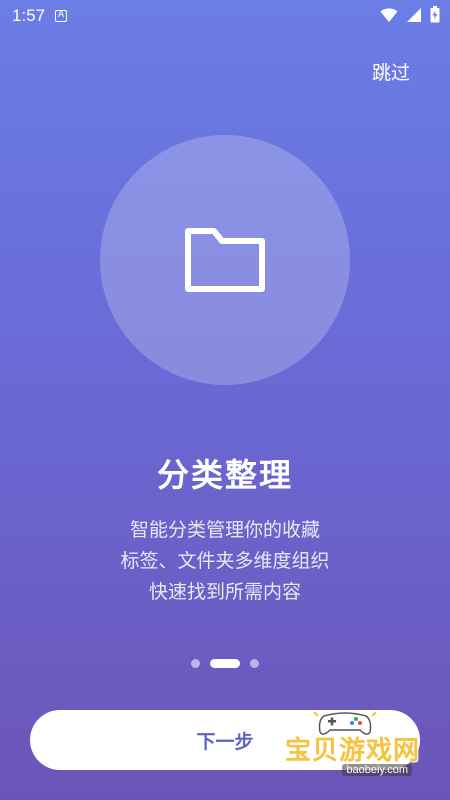 This screenshot has height=800, width=450. Describe the element at coordinates (377, 770) in the screenshot. I see `watermark-url: baobeiy.com` at that location.